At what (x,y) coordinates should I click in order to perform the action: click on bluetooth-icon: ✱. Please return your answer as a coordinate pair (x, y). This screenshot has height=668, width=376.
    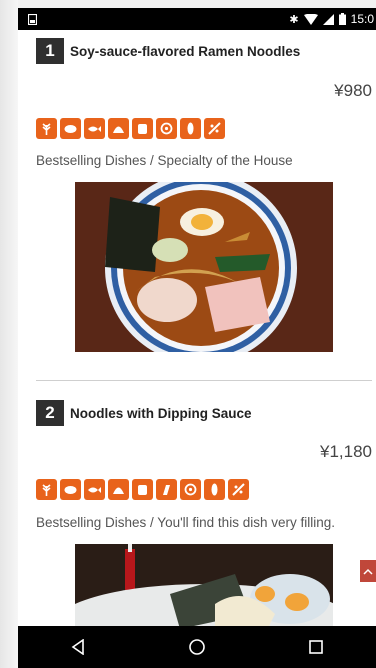
    Looking at the image, I should click on (294, 19).